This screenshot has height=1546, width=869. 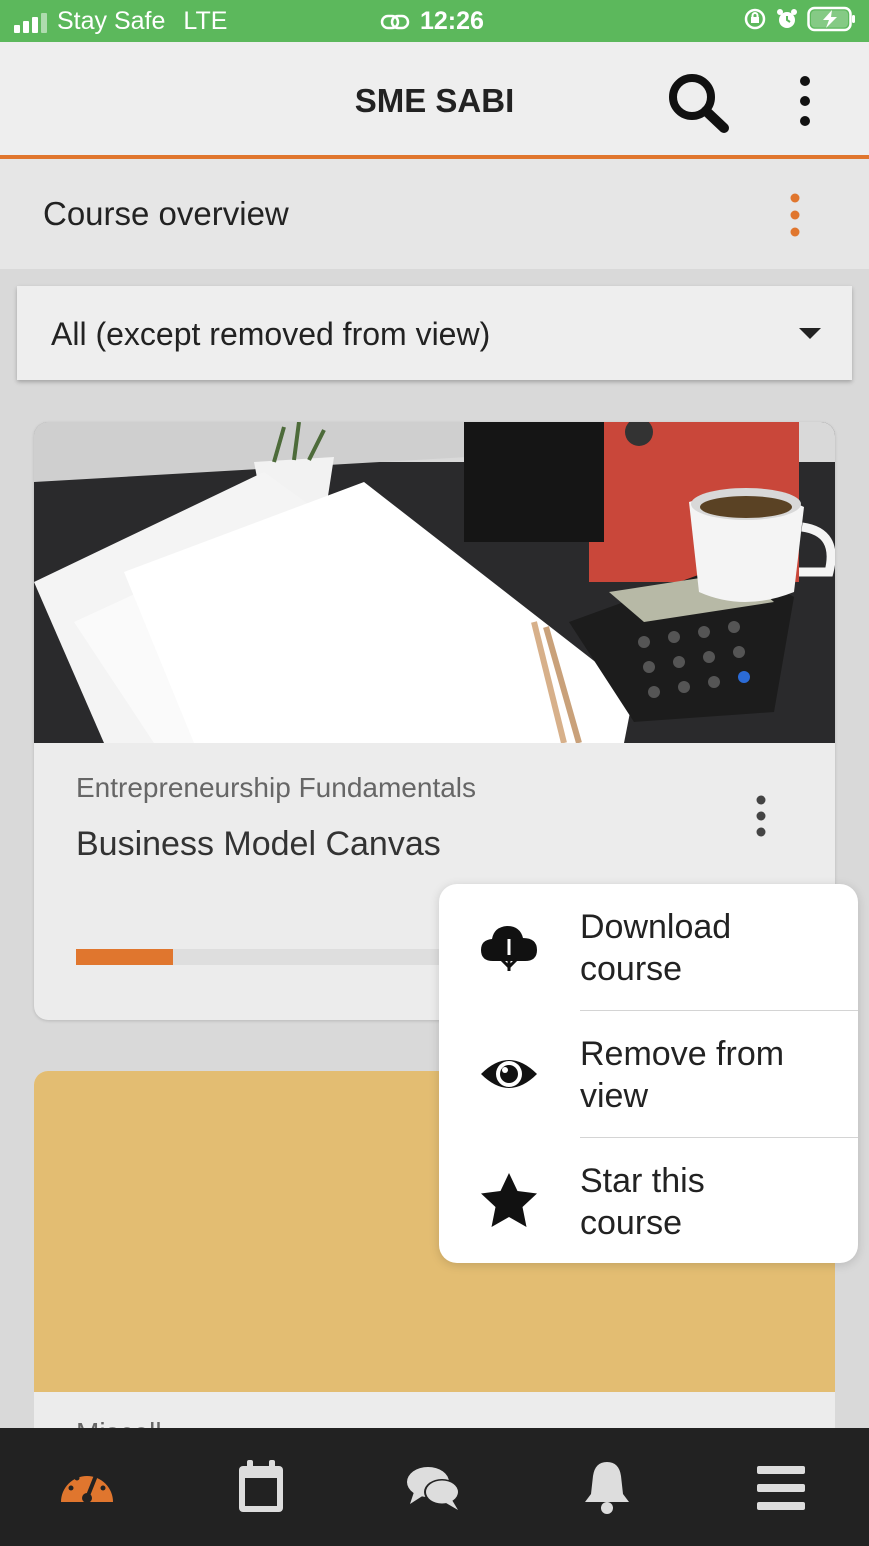 I want to click on page-title: Course overview, so click(x=166, y=213).